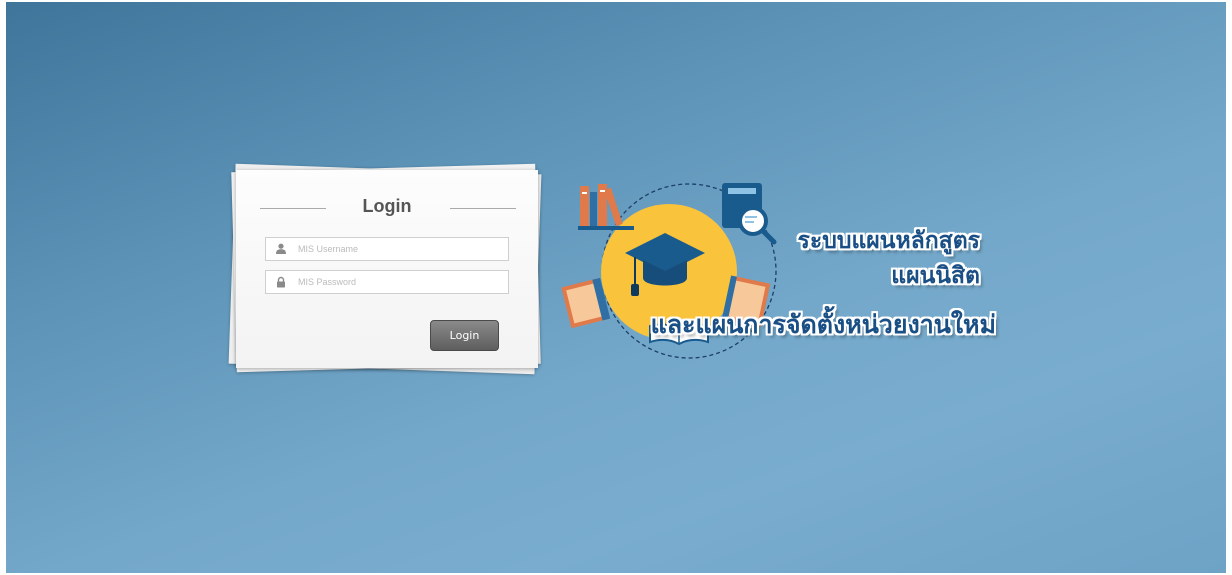 This screenshot has height=575, width=1232. I want to click on password-input, so click(398, 282).